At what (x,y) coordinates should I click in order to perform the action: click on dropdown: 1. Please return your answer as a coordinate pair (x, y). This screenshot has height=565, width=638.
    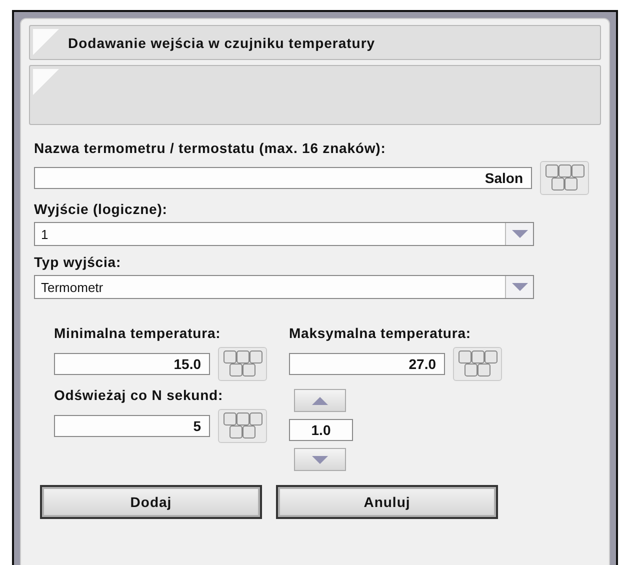
    Looking at the image, I should click on (284, 234).